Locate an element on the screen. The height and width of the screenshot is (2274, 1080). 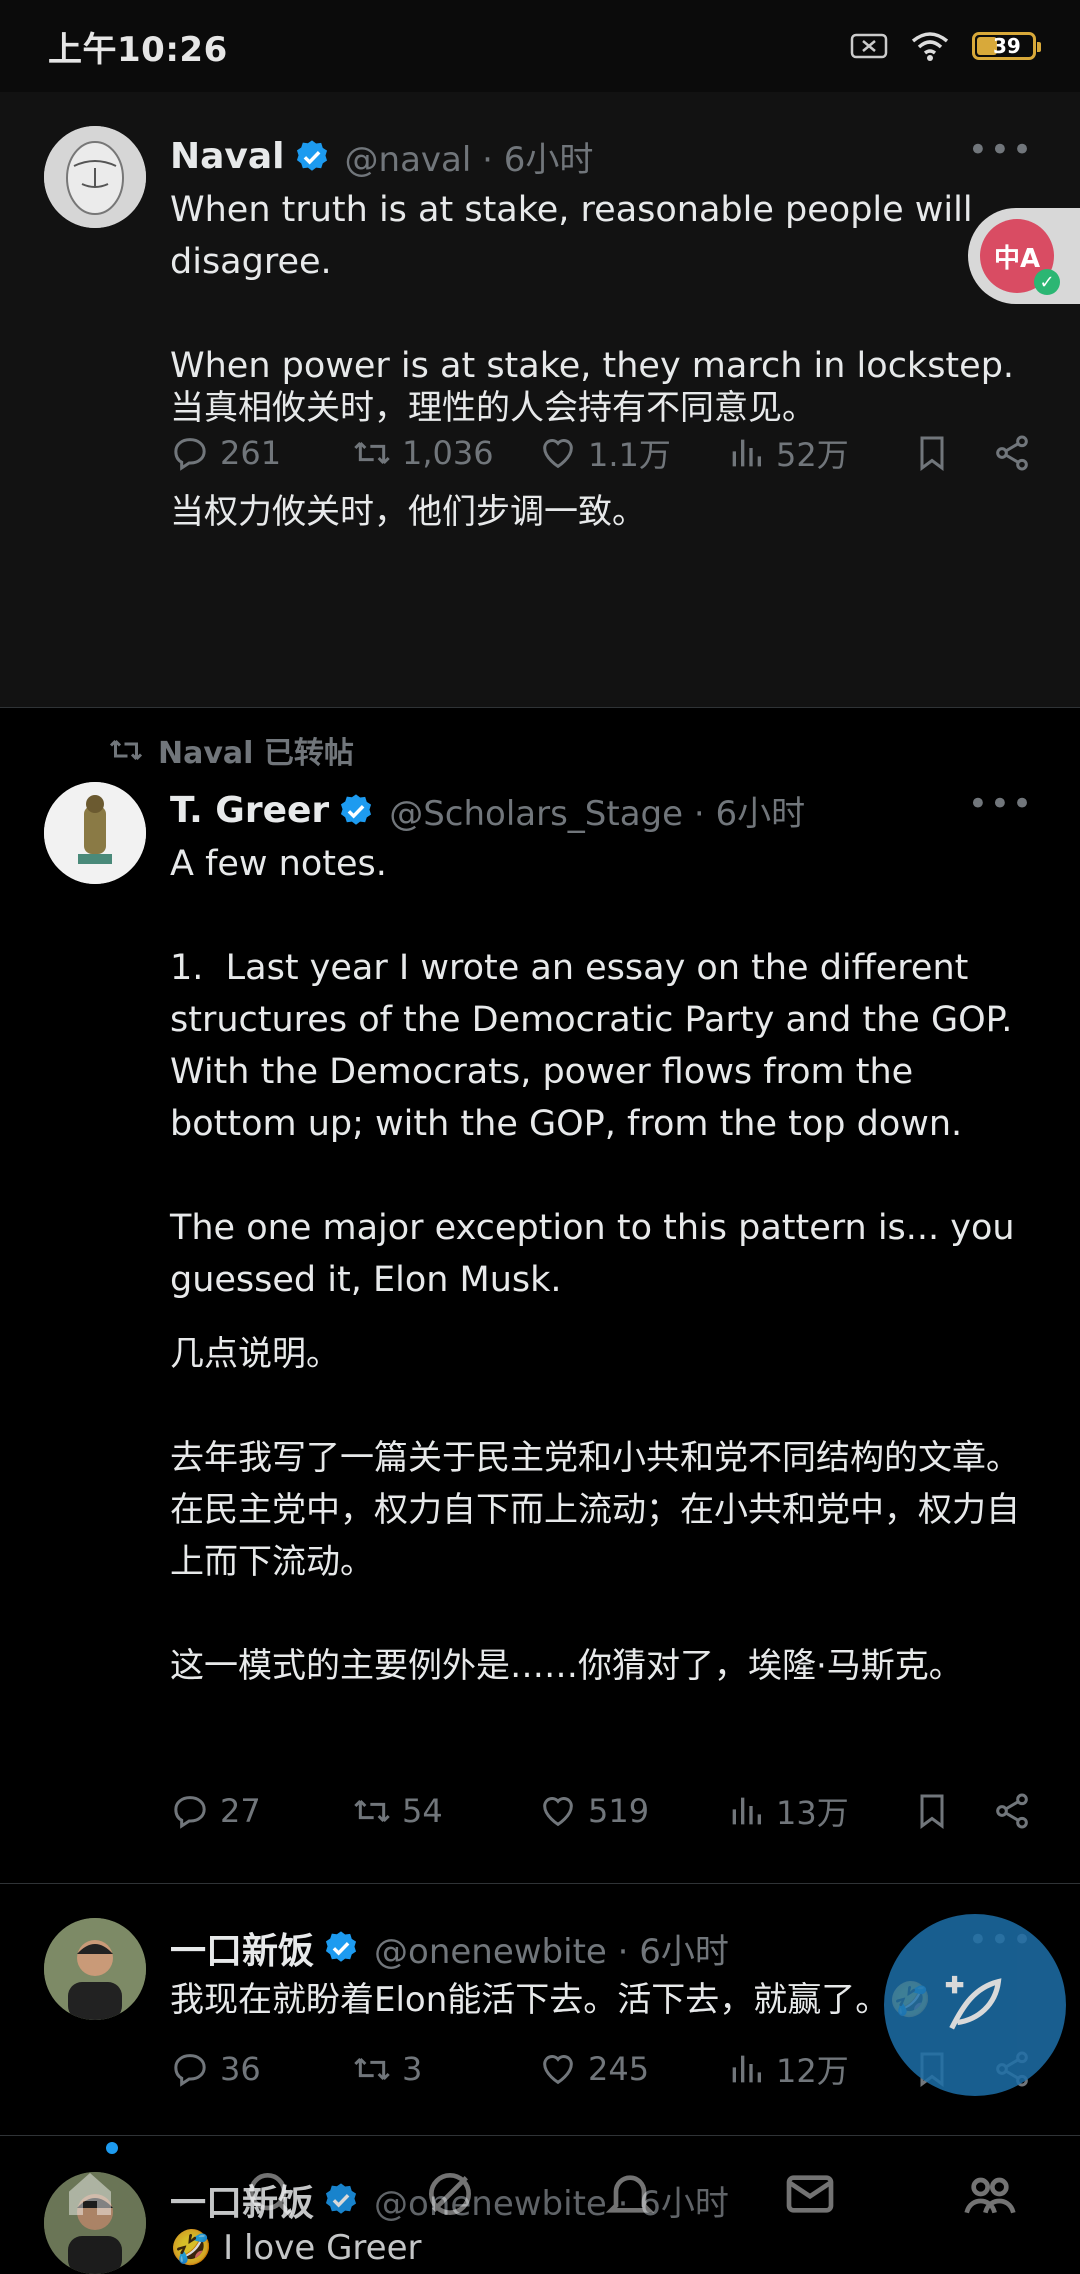
retweet-count: 3 is located at coordinates (412, 2069).